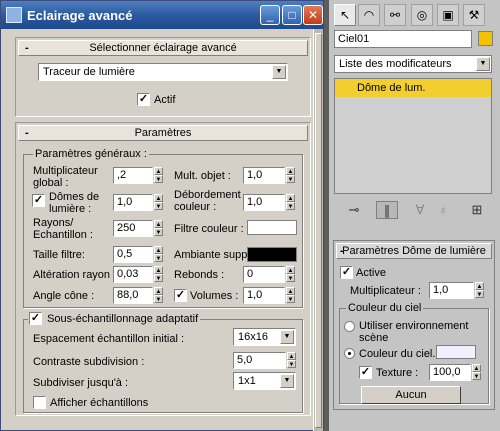  Describe the element at coordinates (264, 337) in the screenshot. I see `espacement-dropdown: 16x16 ▼` at that location.